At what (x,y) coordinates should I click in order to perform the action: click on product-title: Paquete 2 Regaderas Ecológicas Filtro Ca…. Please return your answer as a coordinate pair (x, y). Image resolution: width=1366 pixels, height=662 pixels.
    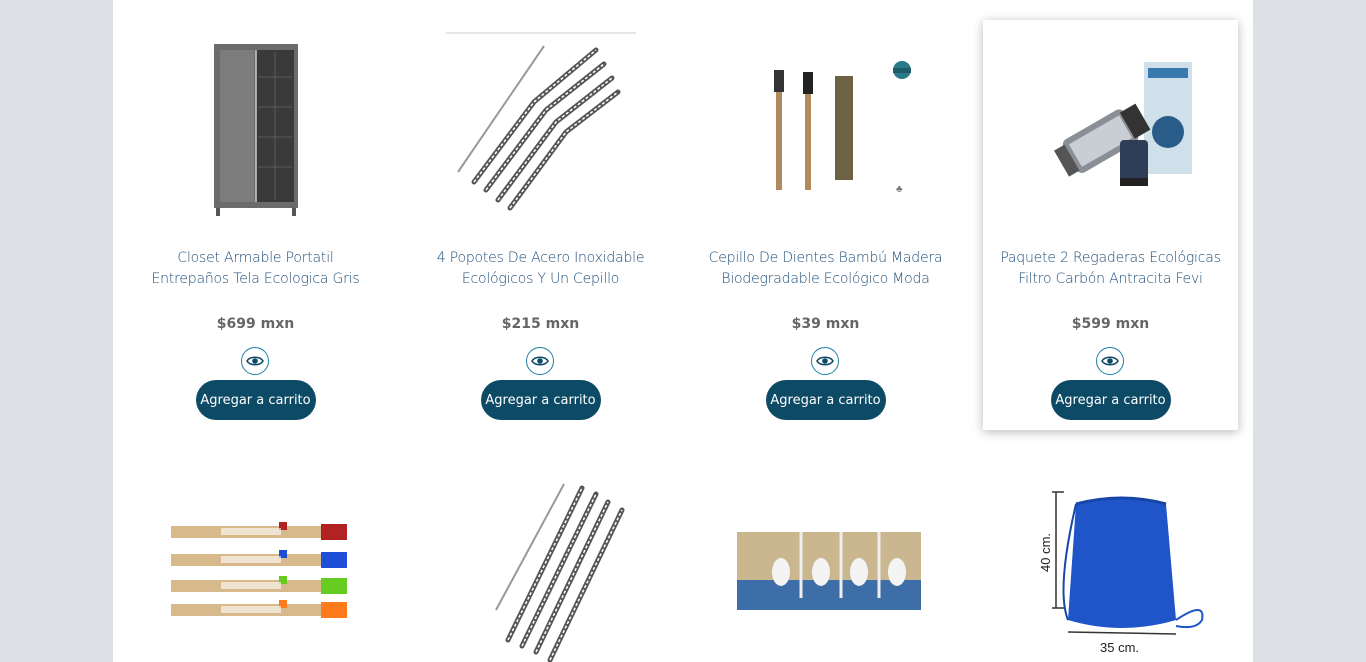
    Looking at the image, I should click on (1110, 269).